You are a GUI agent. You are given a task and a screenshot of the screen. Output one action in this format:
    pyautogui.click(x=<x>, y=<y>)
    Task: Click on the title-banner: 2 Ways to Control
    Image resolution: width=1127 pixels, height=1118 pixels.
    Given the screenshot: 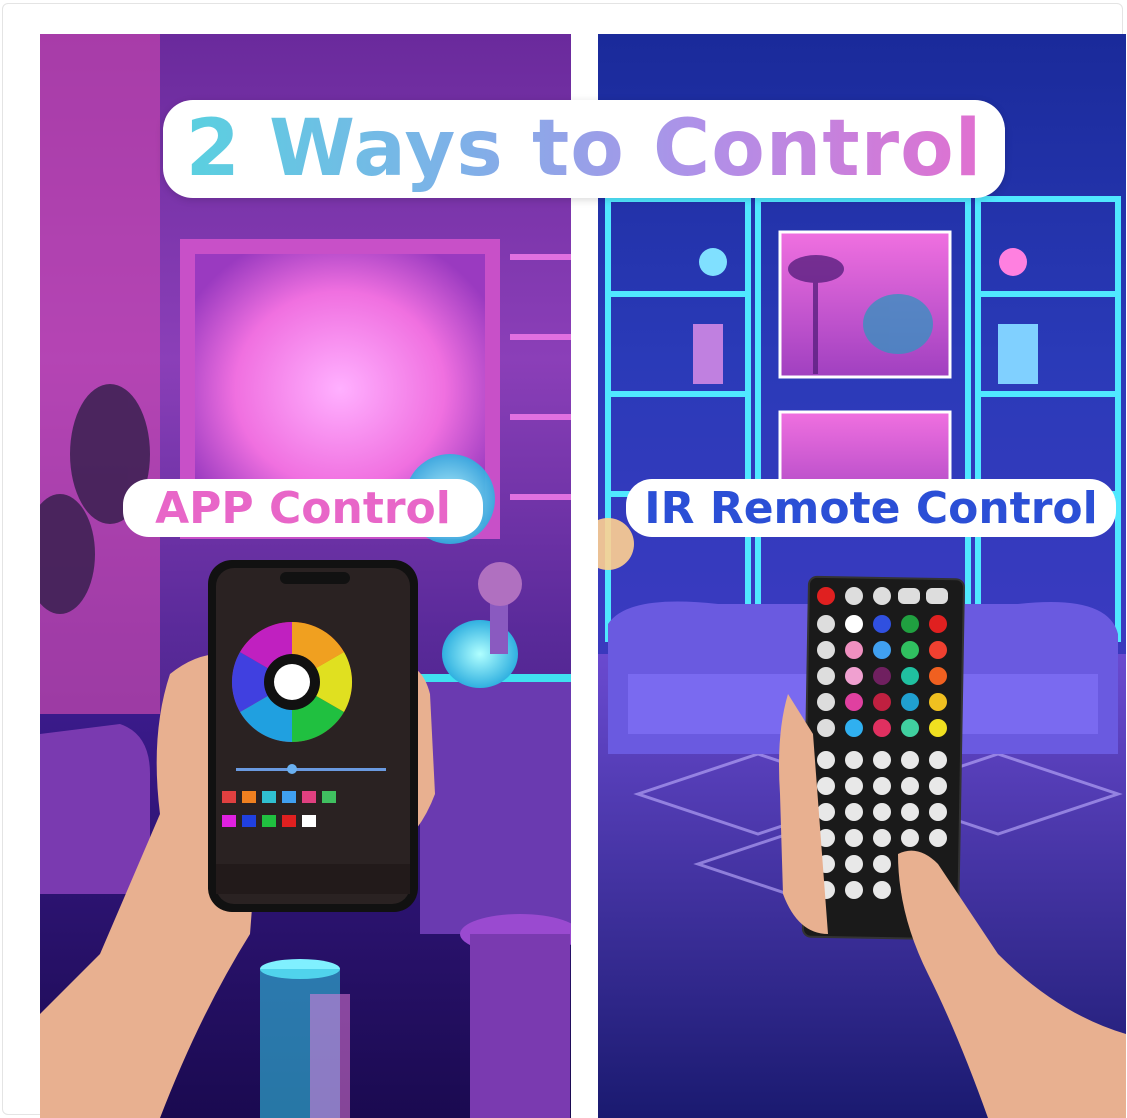 What is the action you would take?
    pyautogui.click(x=584, y=149)
    